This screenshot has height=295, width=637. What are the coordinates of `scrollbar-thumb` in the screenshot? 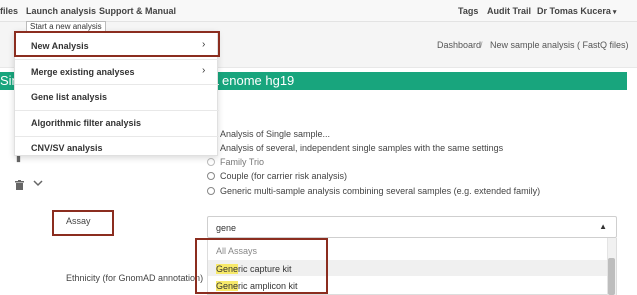 It's located at (611, 276).